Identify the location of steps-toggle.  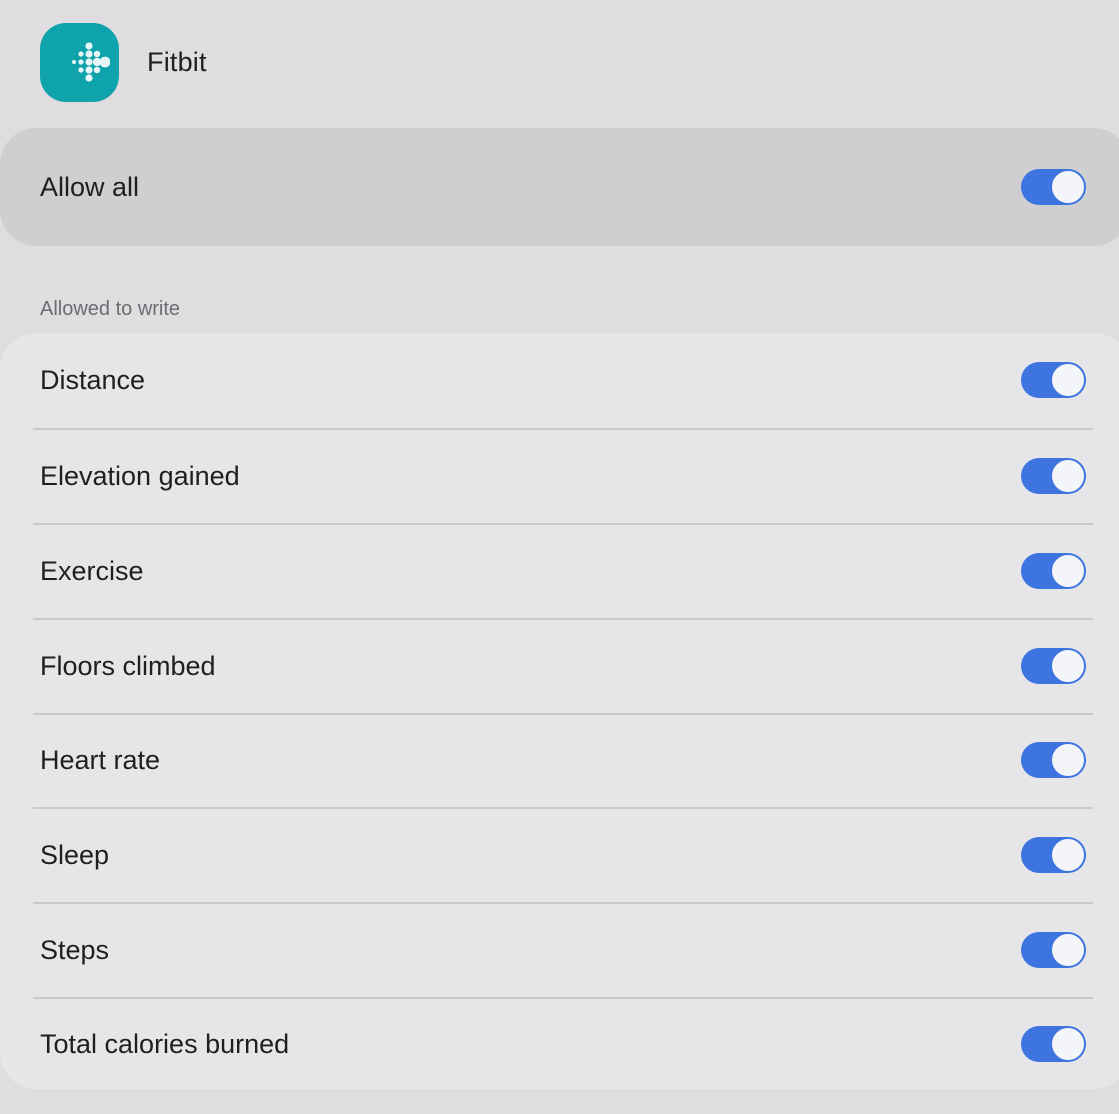
(1053, 950).